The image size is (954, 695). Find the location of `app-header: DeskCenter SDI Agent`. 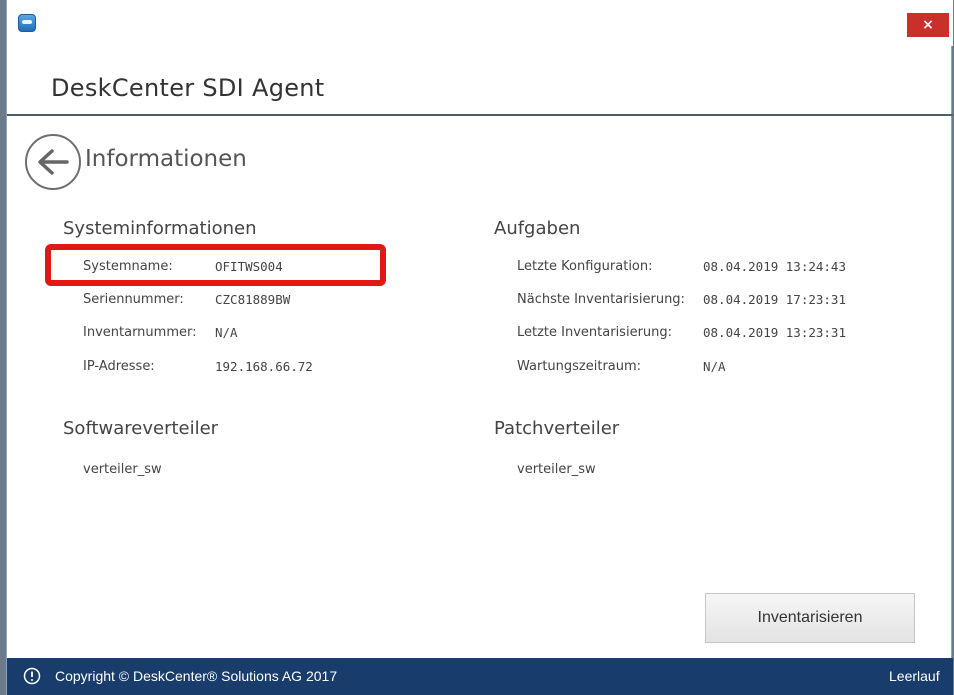

app-header: DeskCenter SDI Agent is located at coordinates (480, 81).